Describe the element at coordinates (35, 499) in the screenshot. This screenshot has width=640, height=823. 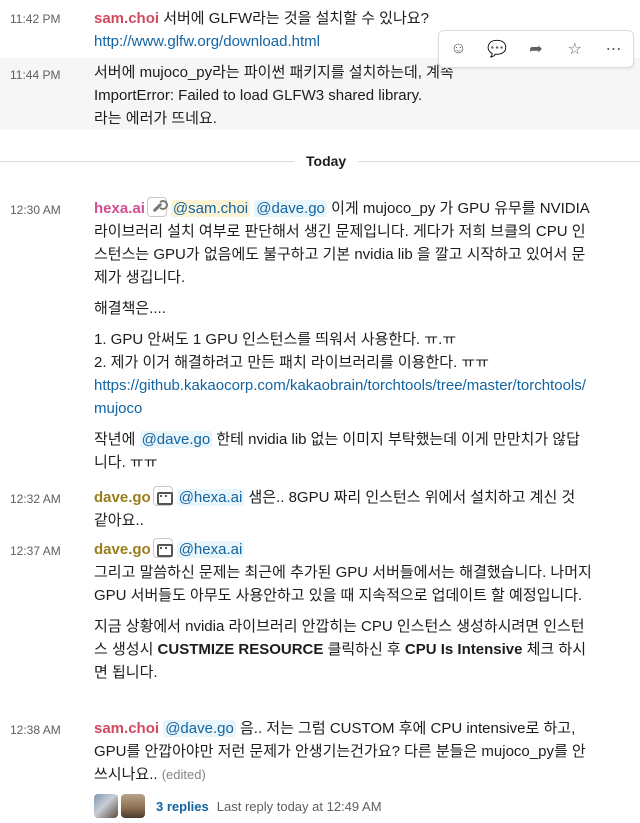
I see `message-timestamp: 12:32 AM` at that location.